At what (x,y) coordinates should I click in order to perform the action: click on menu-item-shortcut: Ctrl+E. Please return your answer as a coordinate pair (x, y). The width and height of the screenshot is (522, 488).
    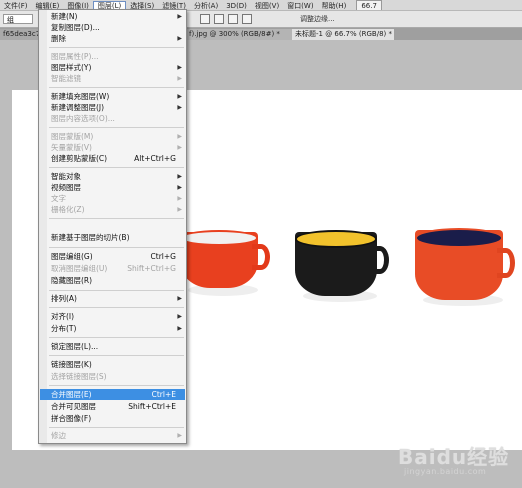
    Looking at the image, I should click on (163, 394).